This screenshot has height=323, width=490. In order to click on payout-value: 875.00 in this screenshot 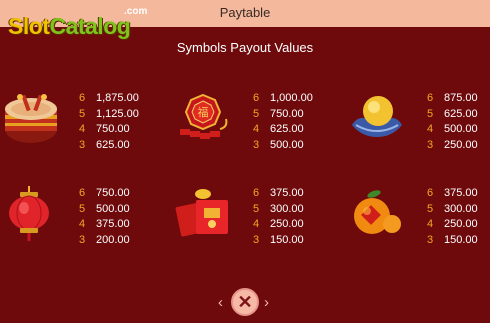, I will do `click(461, 98)`.